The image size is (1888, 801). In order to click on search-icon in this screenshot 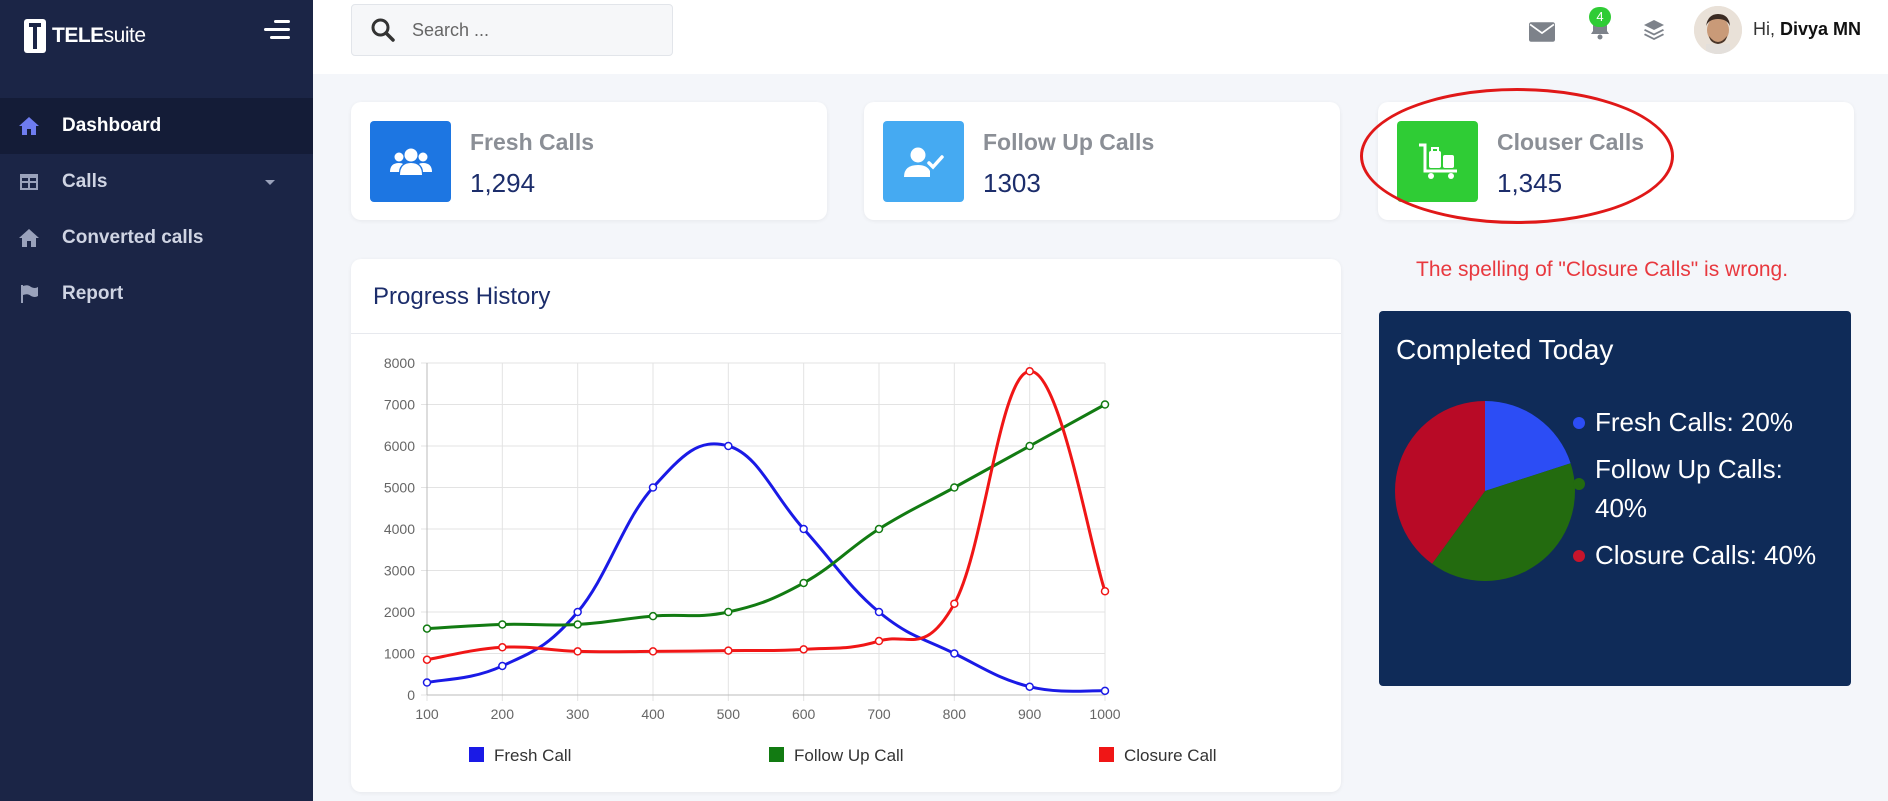, I will do `click(383, 30)`.